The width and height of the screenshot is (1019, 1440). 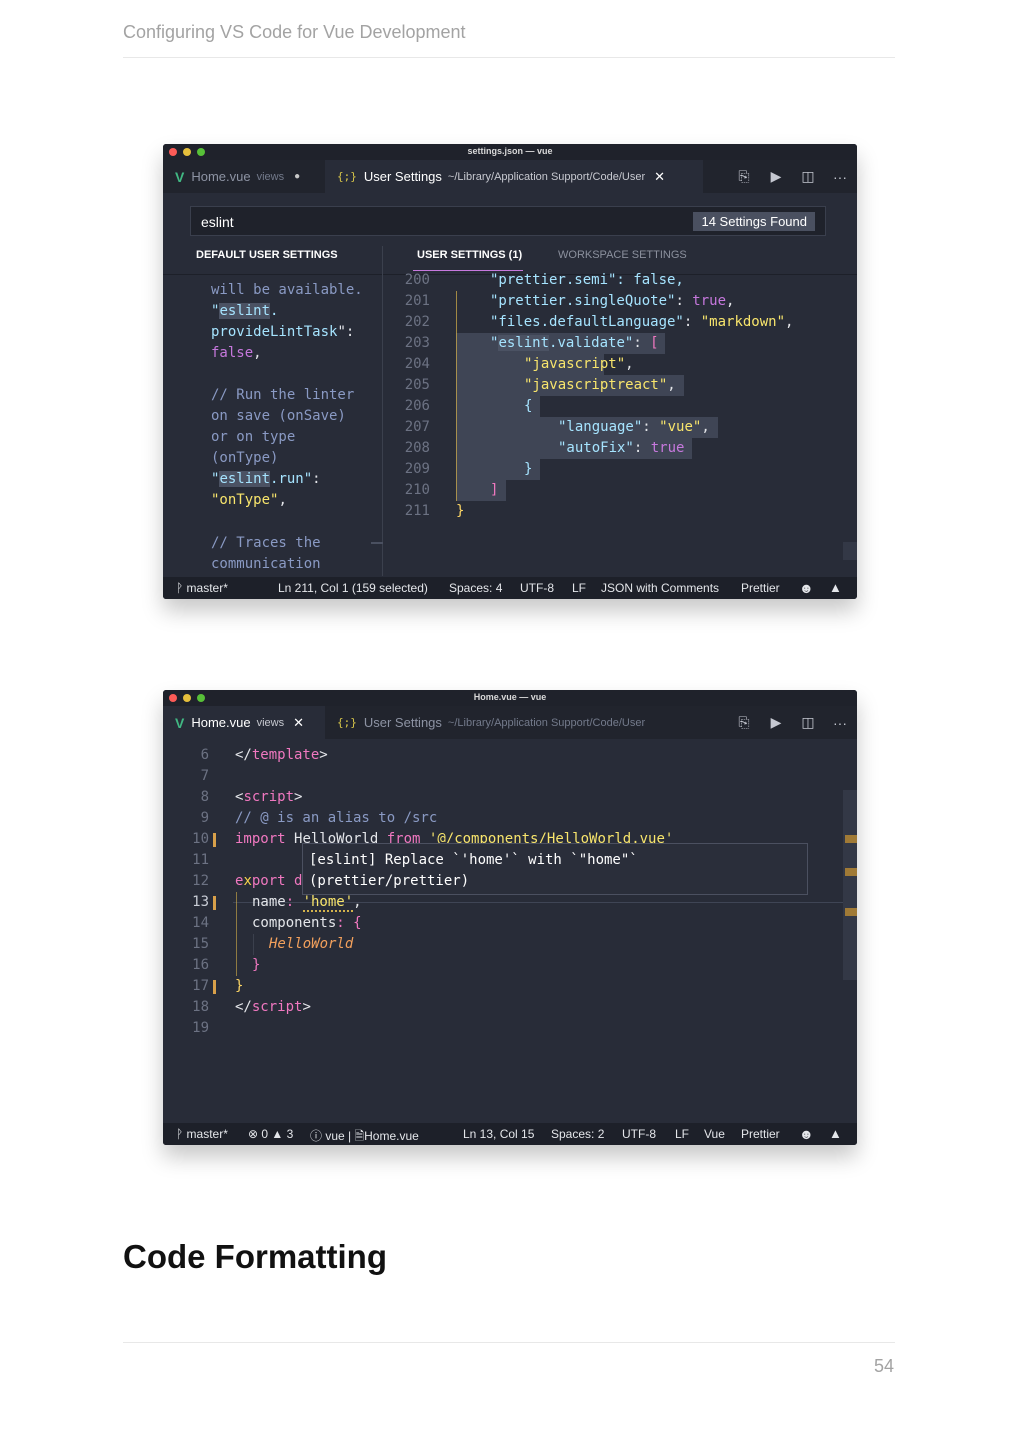 I want to click on code-line: "prettier.singleQuote": true,, so click(x=612, y=301).